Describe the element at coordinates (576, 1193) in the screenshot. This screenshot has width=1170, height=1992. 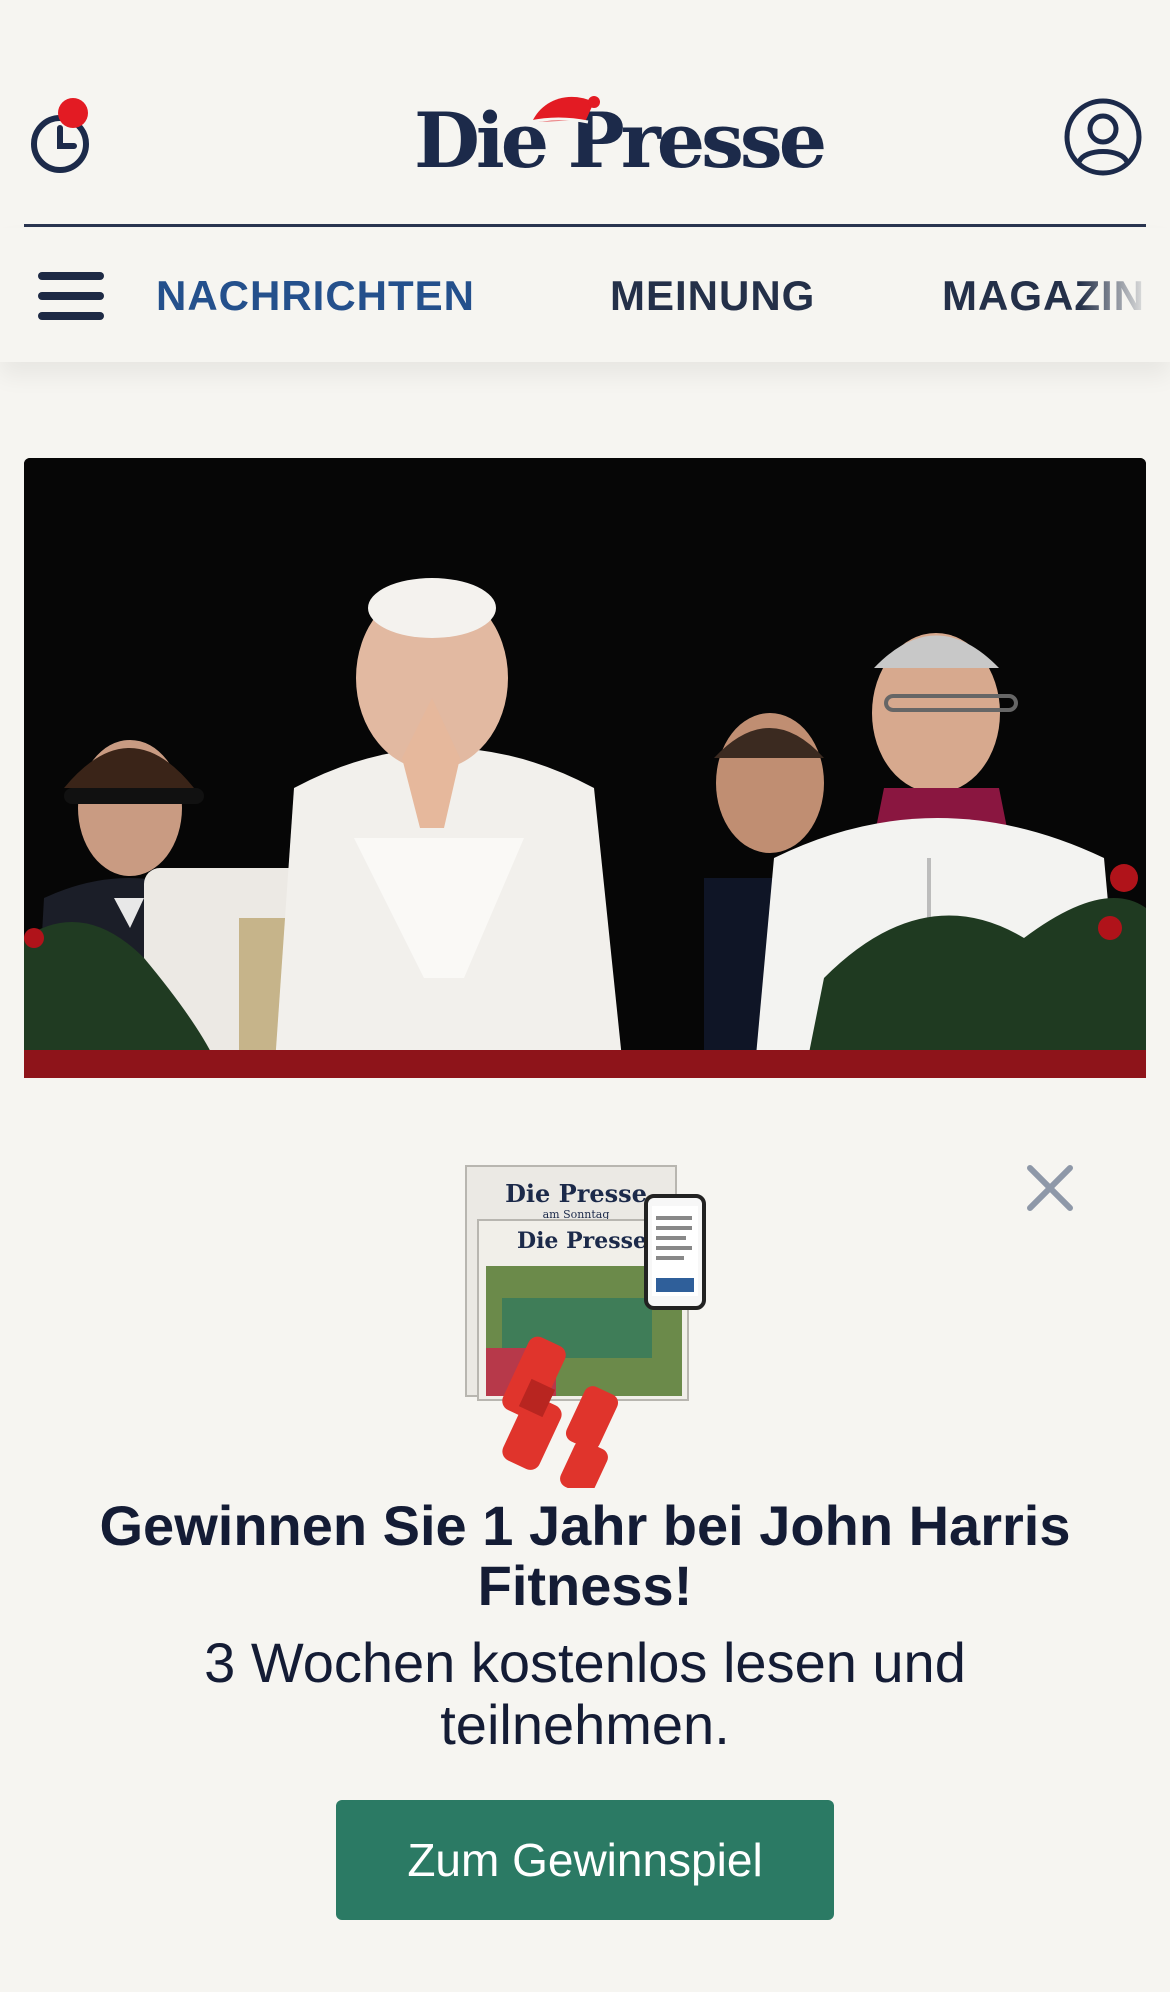
I see `paper-title-sonntag: Die Presse` at that location.